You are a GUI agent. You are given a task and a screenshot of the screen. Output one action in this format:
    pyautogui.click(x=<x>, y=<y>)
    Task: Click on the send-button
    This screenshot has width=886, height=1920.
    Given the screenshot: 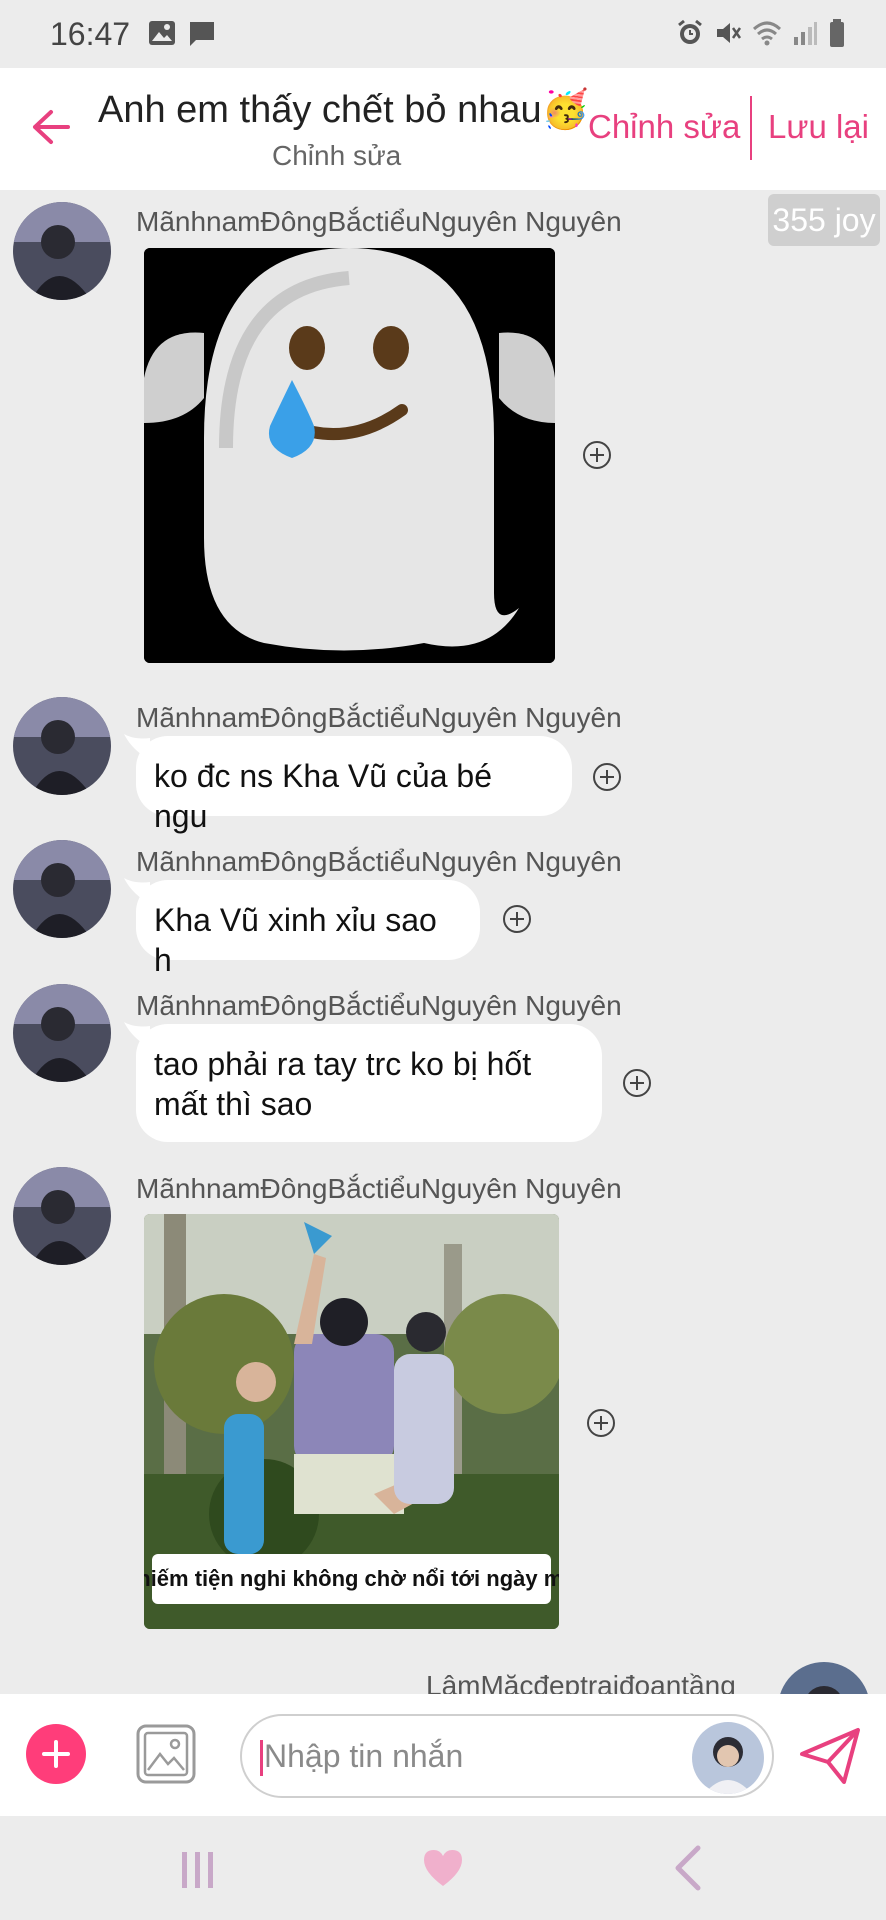 What is the action you would take?
    pyautogui.click(x=830, y=1756)
    